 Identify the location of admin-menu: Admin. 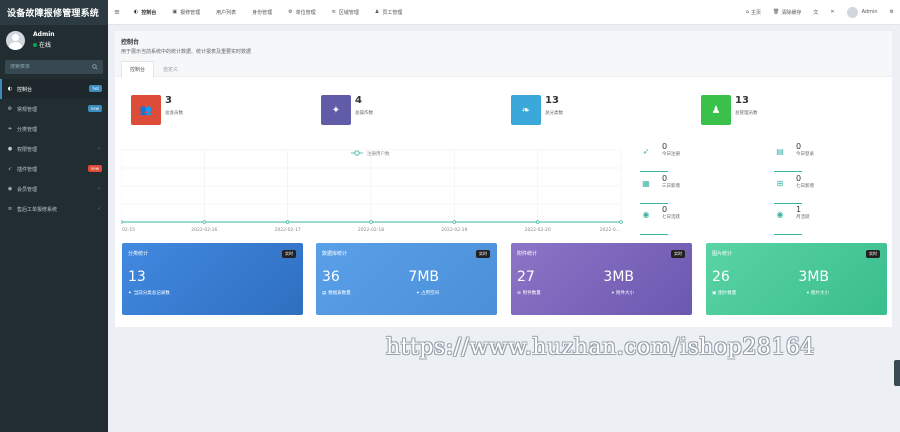
(862, 12).